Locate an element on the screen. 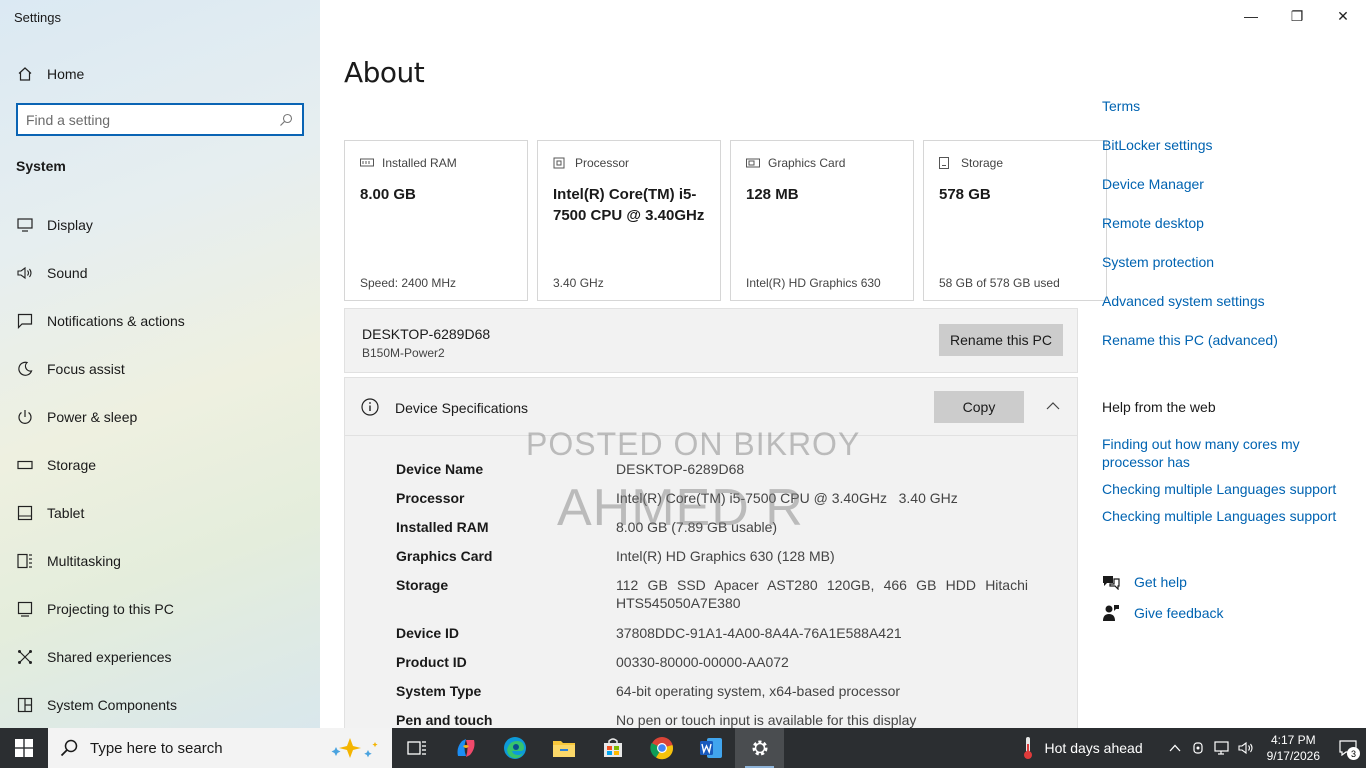 This screenshot has width=1366, height=768. card-installed-ram: Installed RAM 8.00 GB Speed: 2400 MHz is located at coordinates (436, 220).